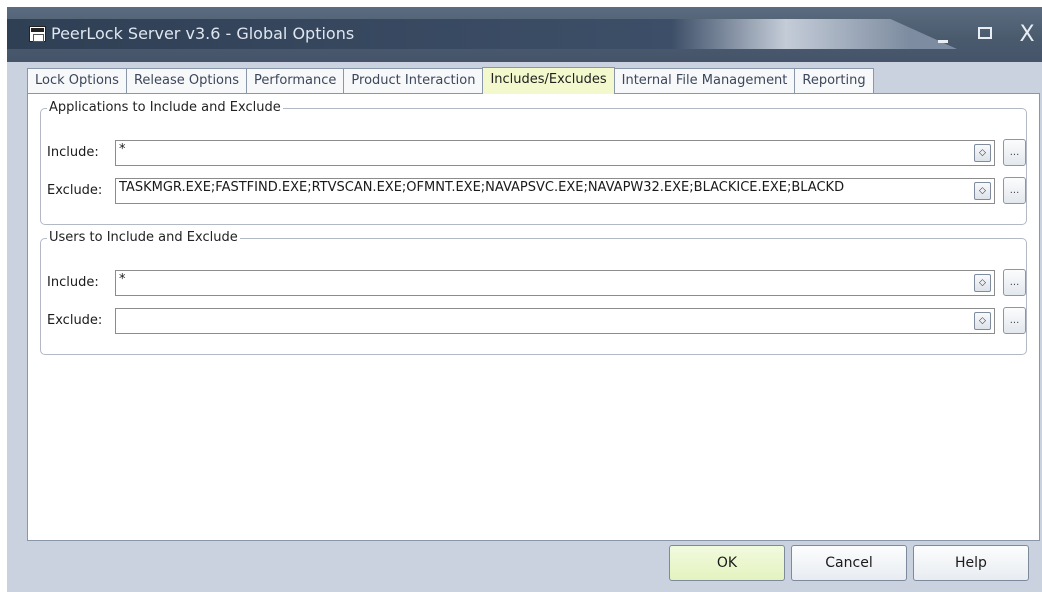  What do you see at coordinates (555, 153) in the screenshot?
I see `applications-include-field: * ◇` at bounding box center [555, 153].